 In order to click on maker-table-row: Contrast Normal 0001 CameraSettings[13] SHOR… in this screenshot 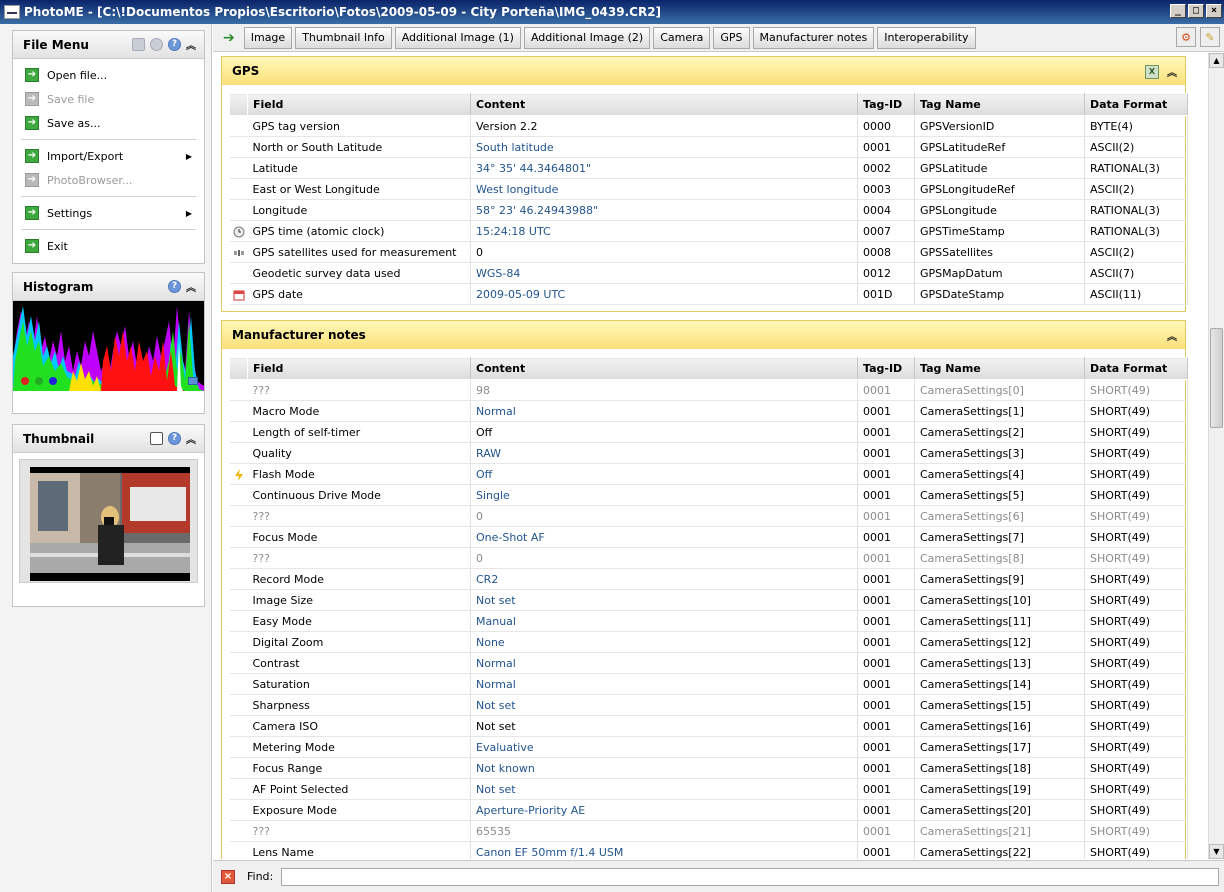, I will do `click(708, 663)`.